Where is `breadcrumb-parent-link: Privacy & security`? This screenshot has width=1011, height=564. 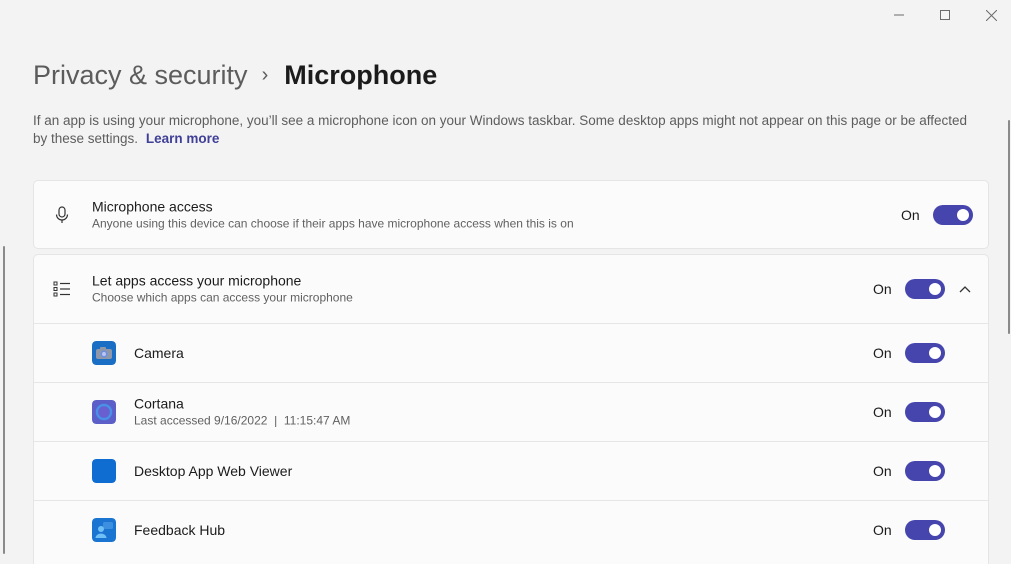
breadcrumb-parent-link: Privacy & security is located at coordinates (140, 75).